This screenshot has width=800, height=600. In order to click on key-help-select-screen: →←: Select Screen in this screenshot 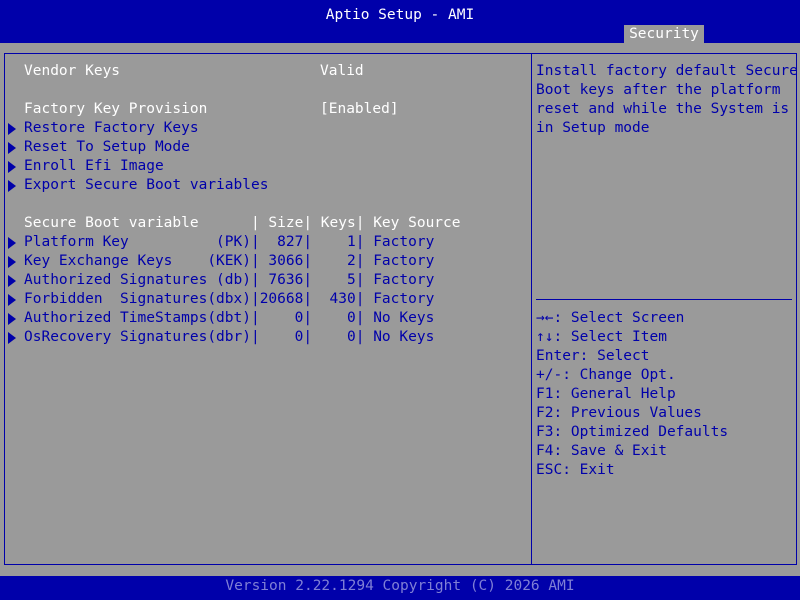, I will do `click(610, 318)`.